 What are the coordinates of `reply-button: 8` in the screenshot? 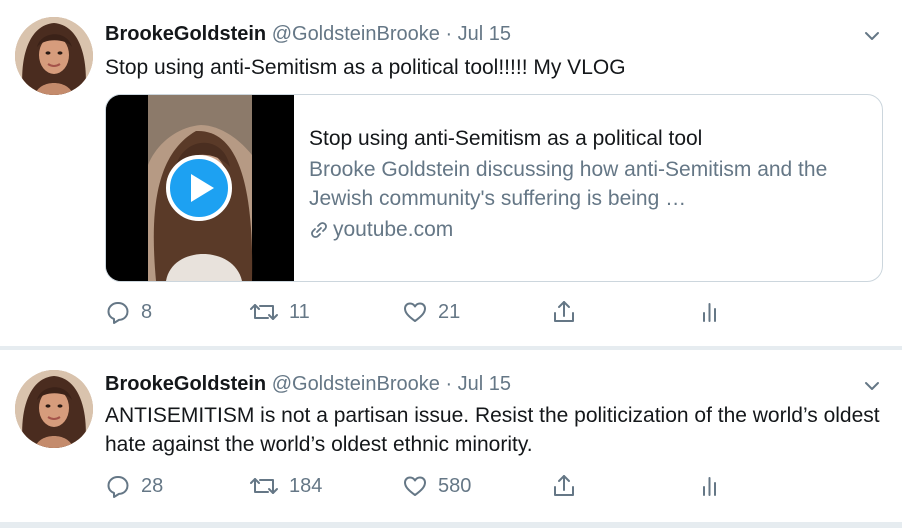 It's located at (128, 312).